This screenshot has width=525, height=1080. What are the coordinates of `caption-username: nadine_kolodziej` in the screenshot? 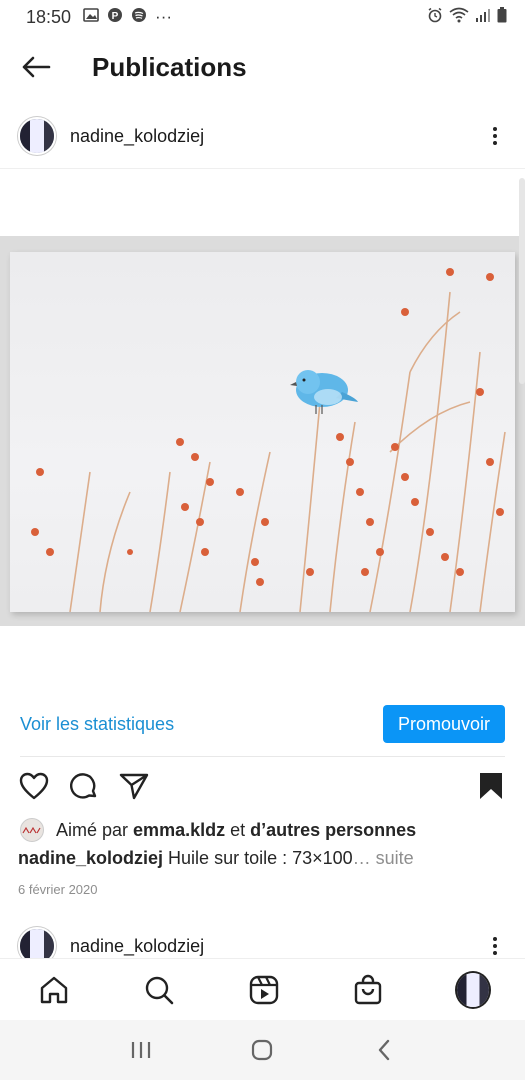 It's located at (90, 858).